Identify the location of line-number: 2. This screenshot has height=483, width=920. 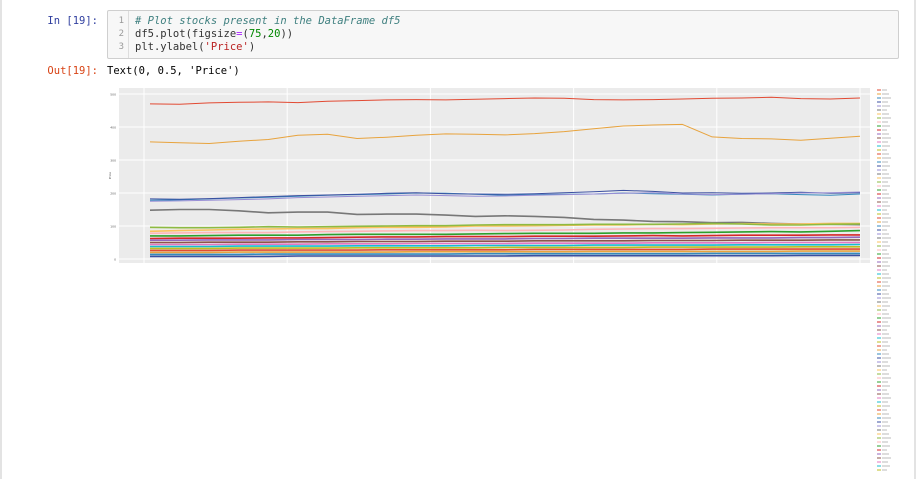
(121, 34).